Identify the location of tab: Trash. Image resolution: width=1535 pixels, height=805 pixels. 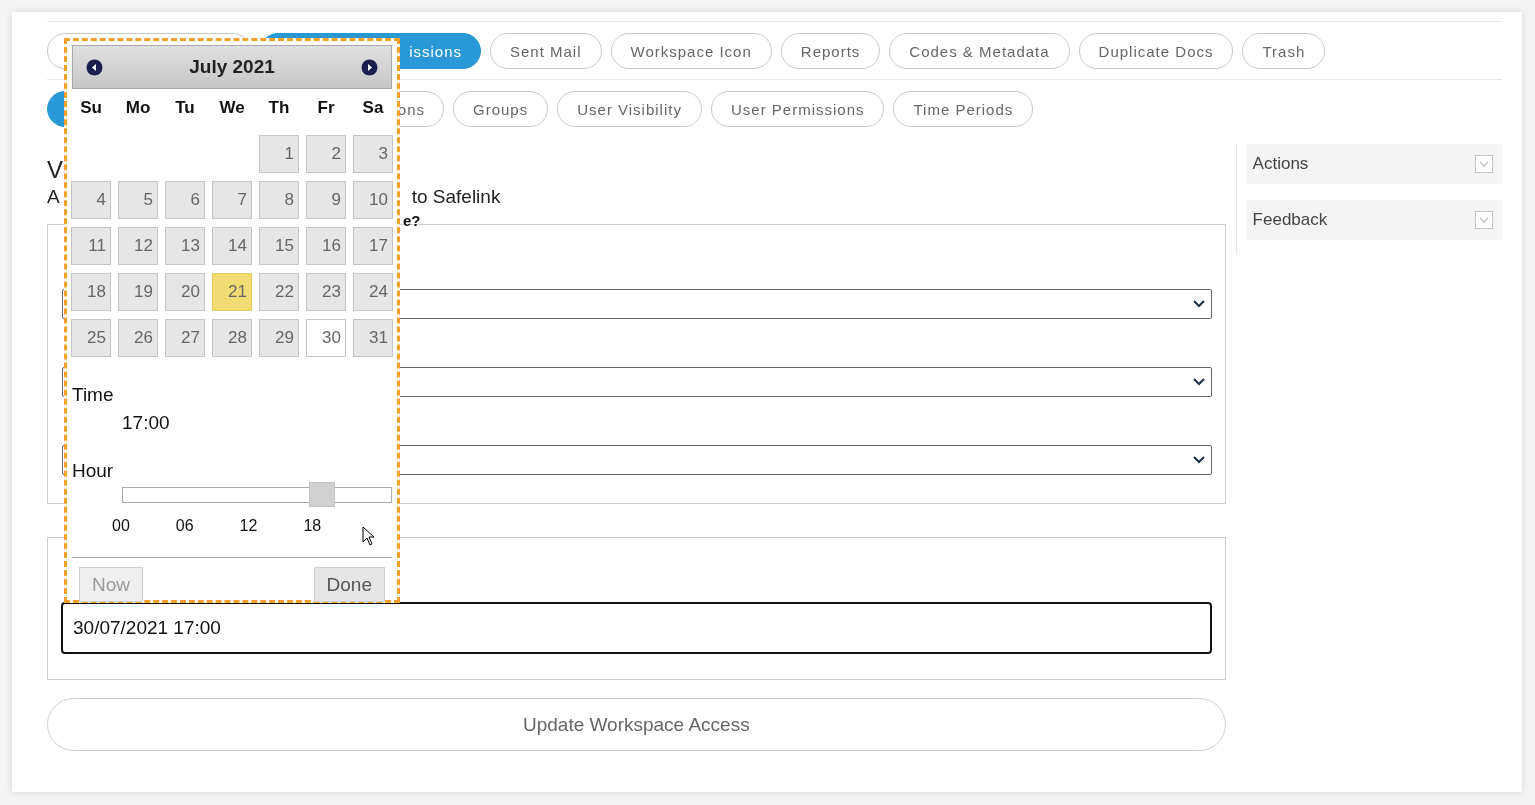
(1284, 51).